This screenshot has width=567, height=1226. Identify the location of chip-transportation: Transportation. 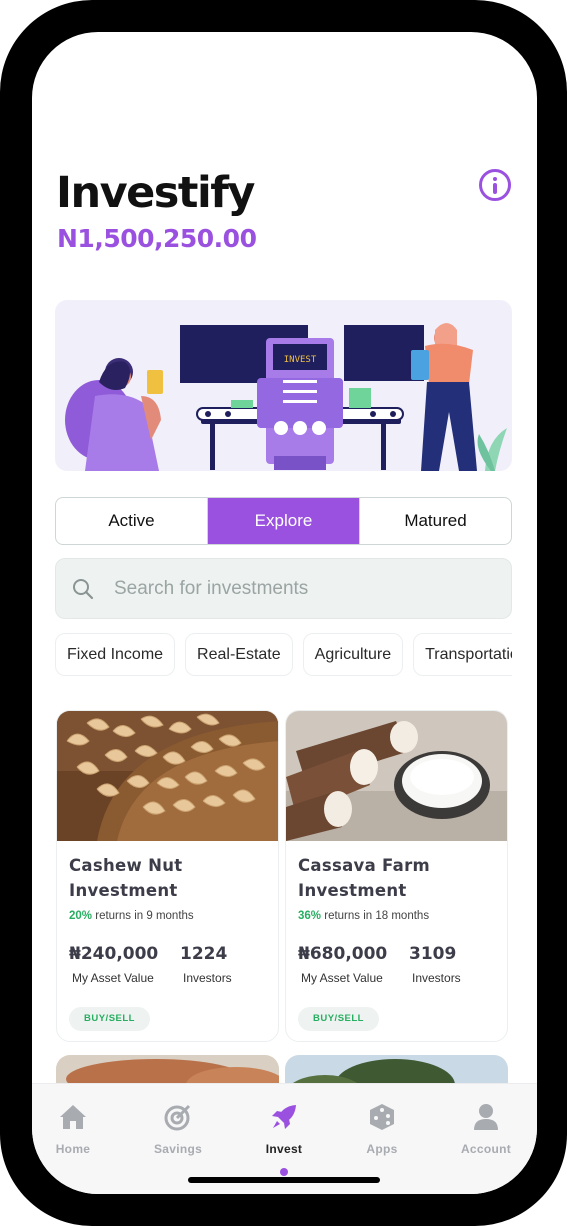
(462, 654).